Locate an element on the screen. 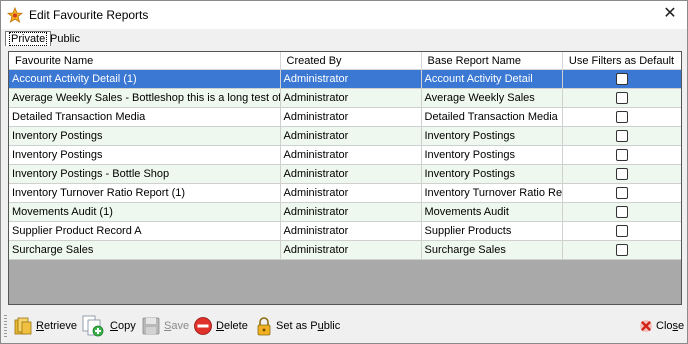  save-button: Save is located at coordinates (165, 326).